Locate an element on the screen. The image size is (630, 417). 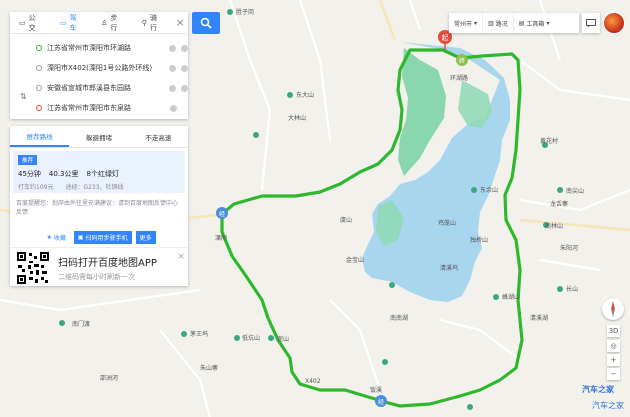
swap-icon: ⇅ is located at coordinates (23, 96).